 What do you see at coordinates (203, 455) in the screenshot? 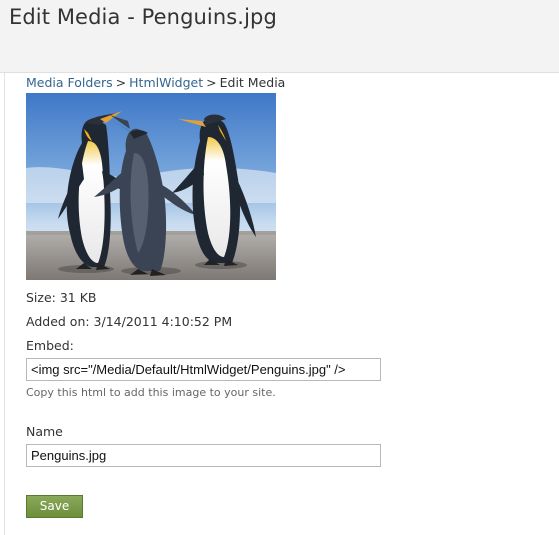
I see `name-field: Penguins.jpg` at bounding box center [203, 455].